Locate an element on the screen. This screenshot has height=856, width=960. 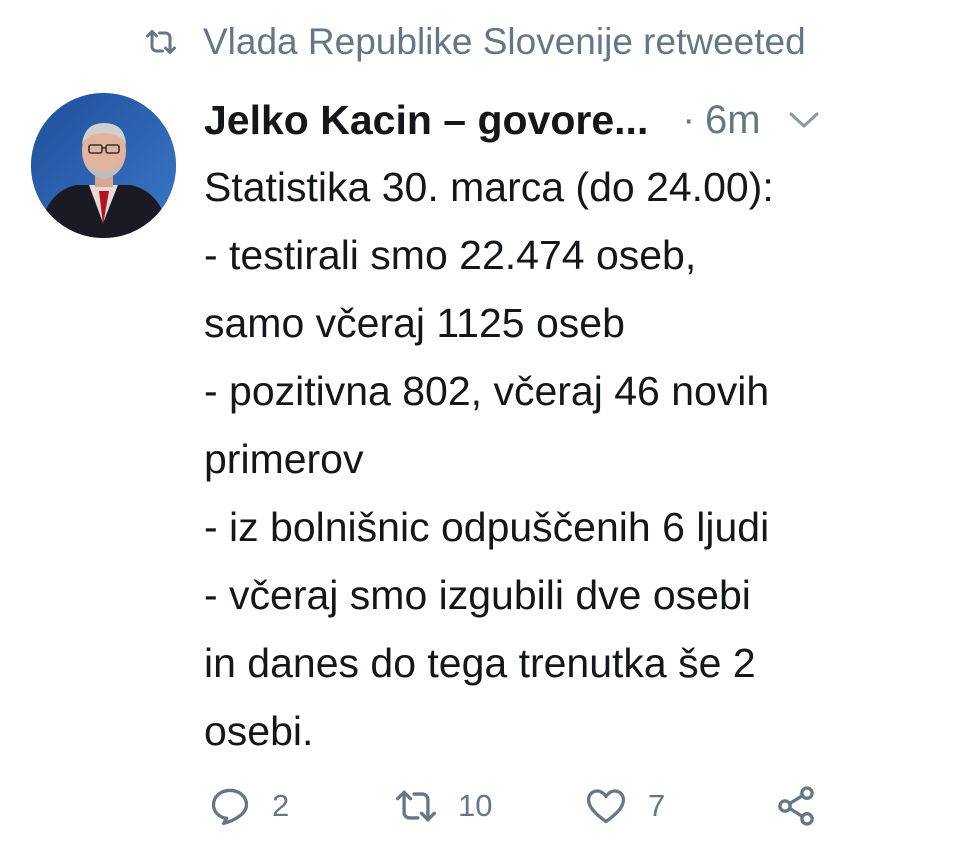
tweet-line: primerov is located at coordinates (284, 459).